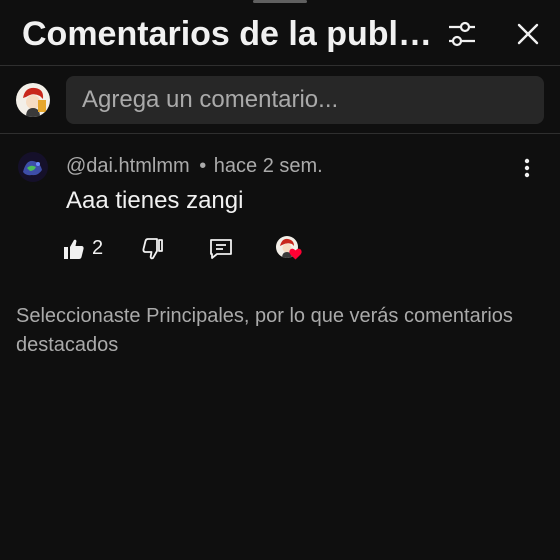 The width and height of the screenshot is (560, 560). I want to click on heart-icon, so click(295, 254).